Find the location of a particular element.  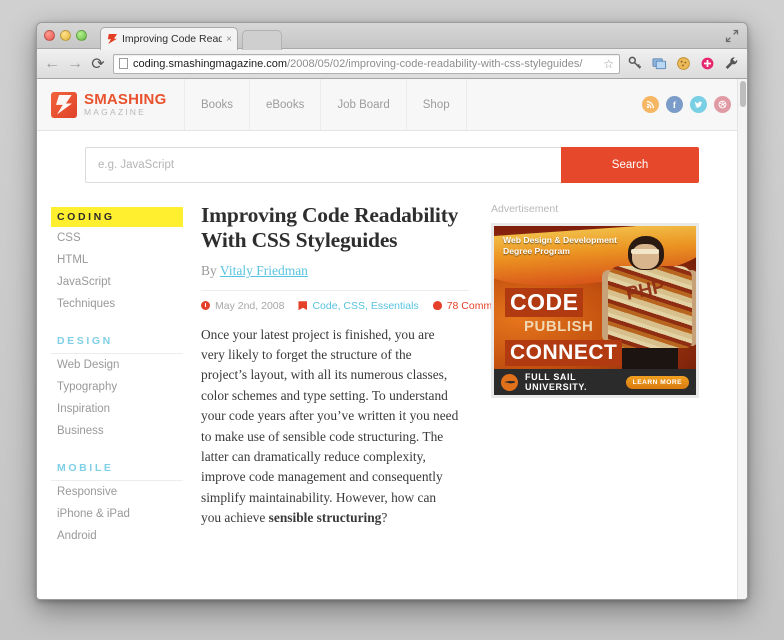

ad-sunglasses-icon is located at coordinates (645, 251).